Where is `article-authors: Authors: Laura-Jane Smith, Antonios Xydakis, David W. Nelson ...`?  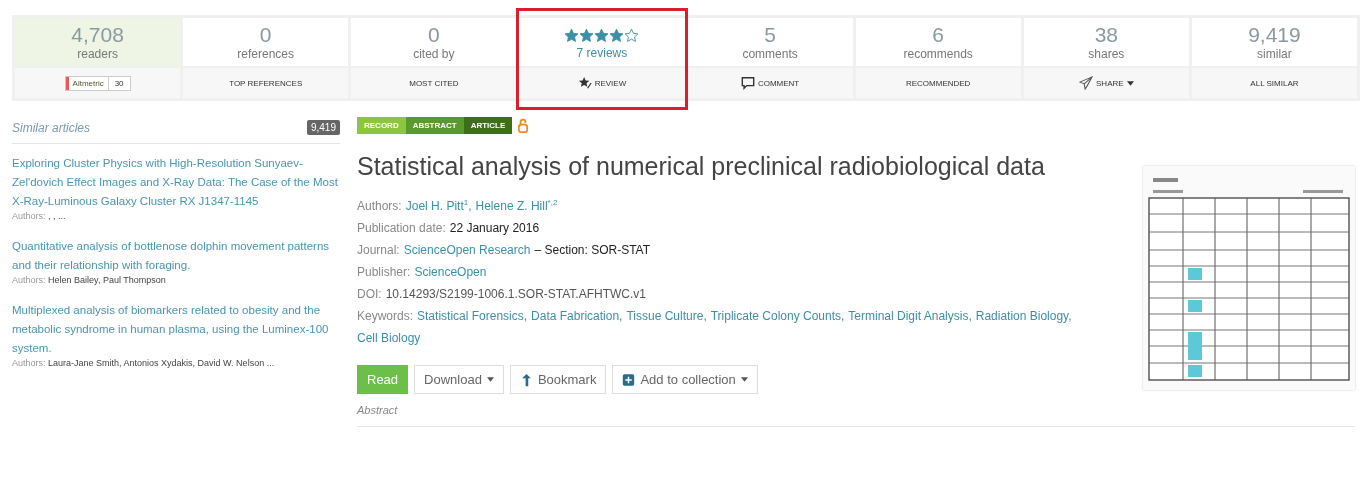
article-authors: Authors: Laura-Jane Smith, Antonios Xydakis, David W. Nelson ... is located at coordinates (144, 363).